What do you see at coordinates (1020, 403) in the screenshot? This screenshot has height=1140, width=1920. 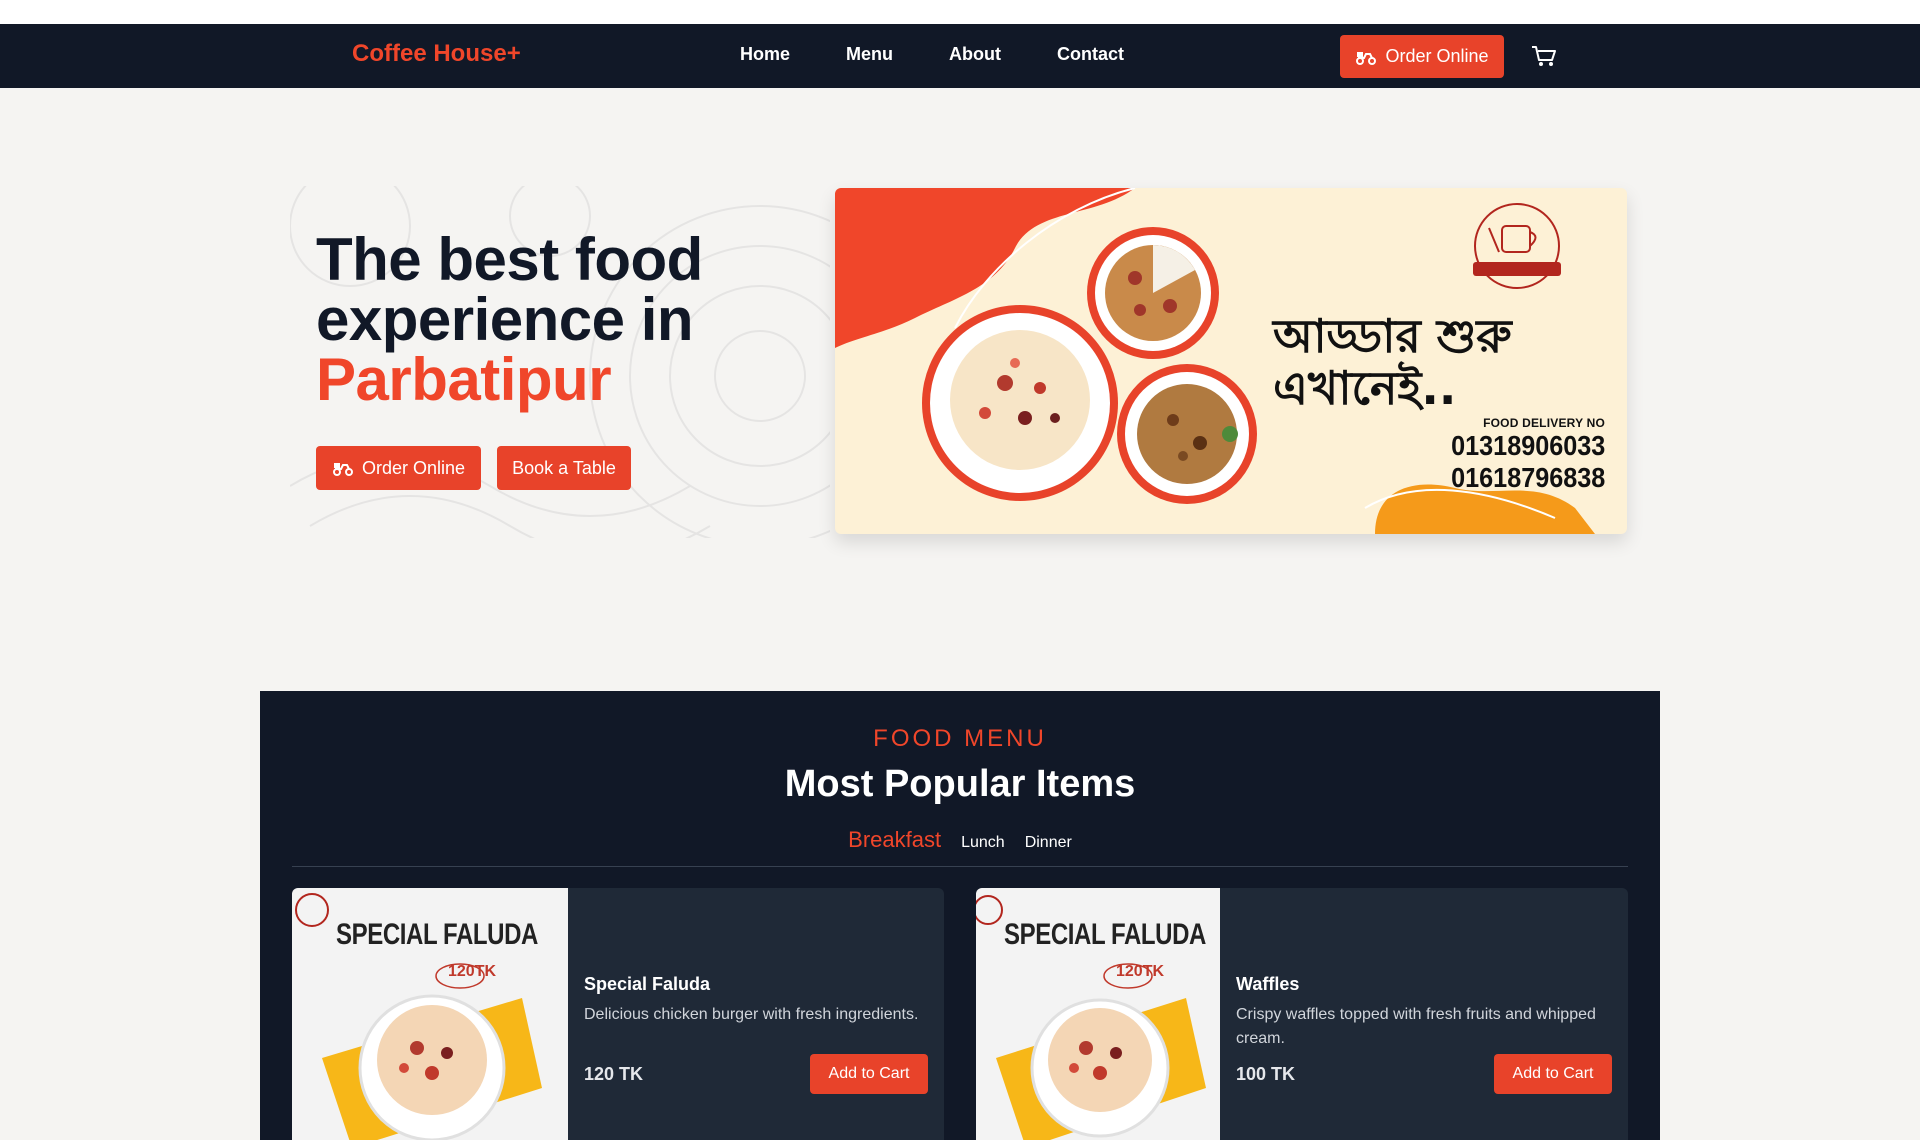 I see `faluda-bowl-image` at bounding box center [1020, 403].